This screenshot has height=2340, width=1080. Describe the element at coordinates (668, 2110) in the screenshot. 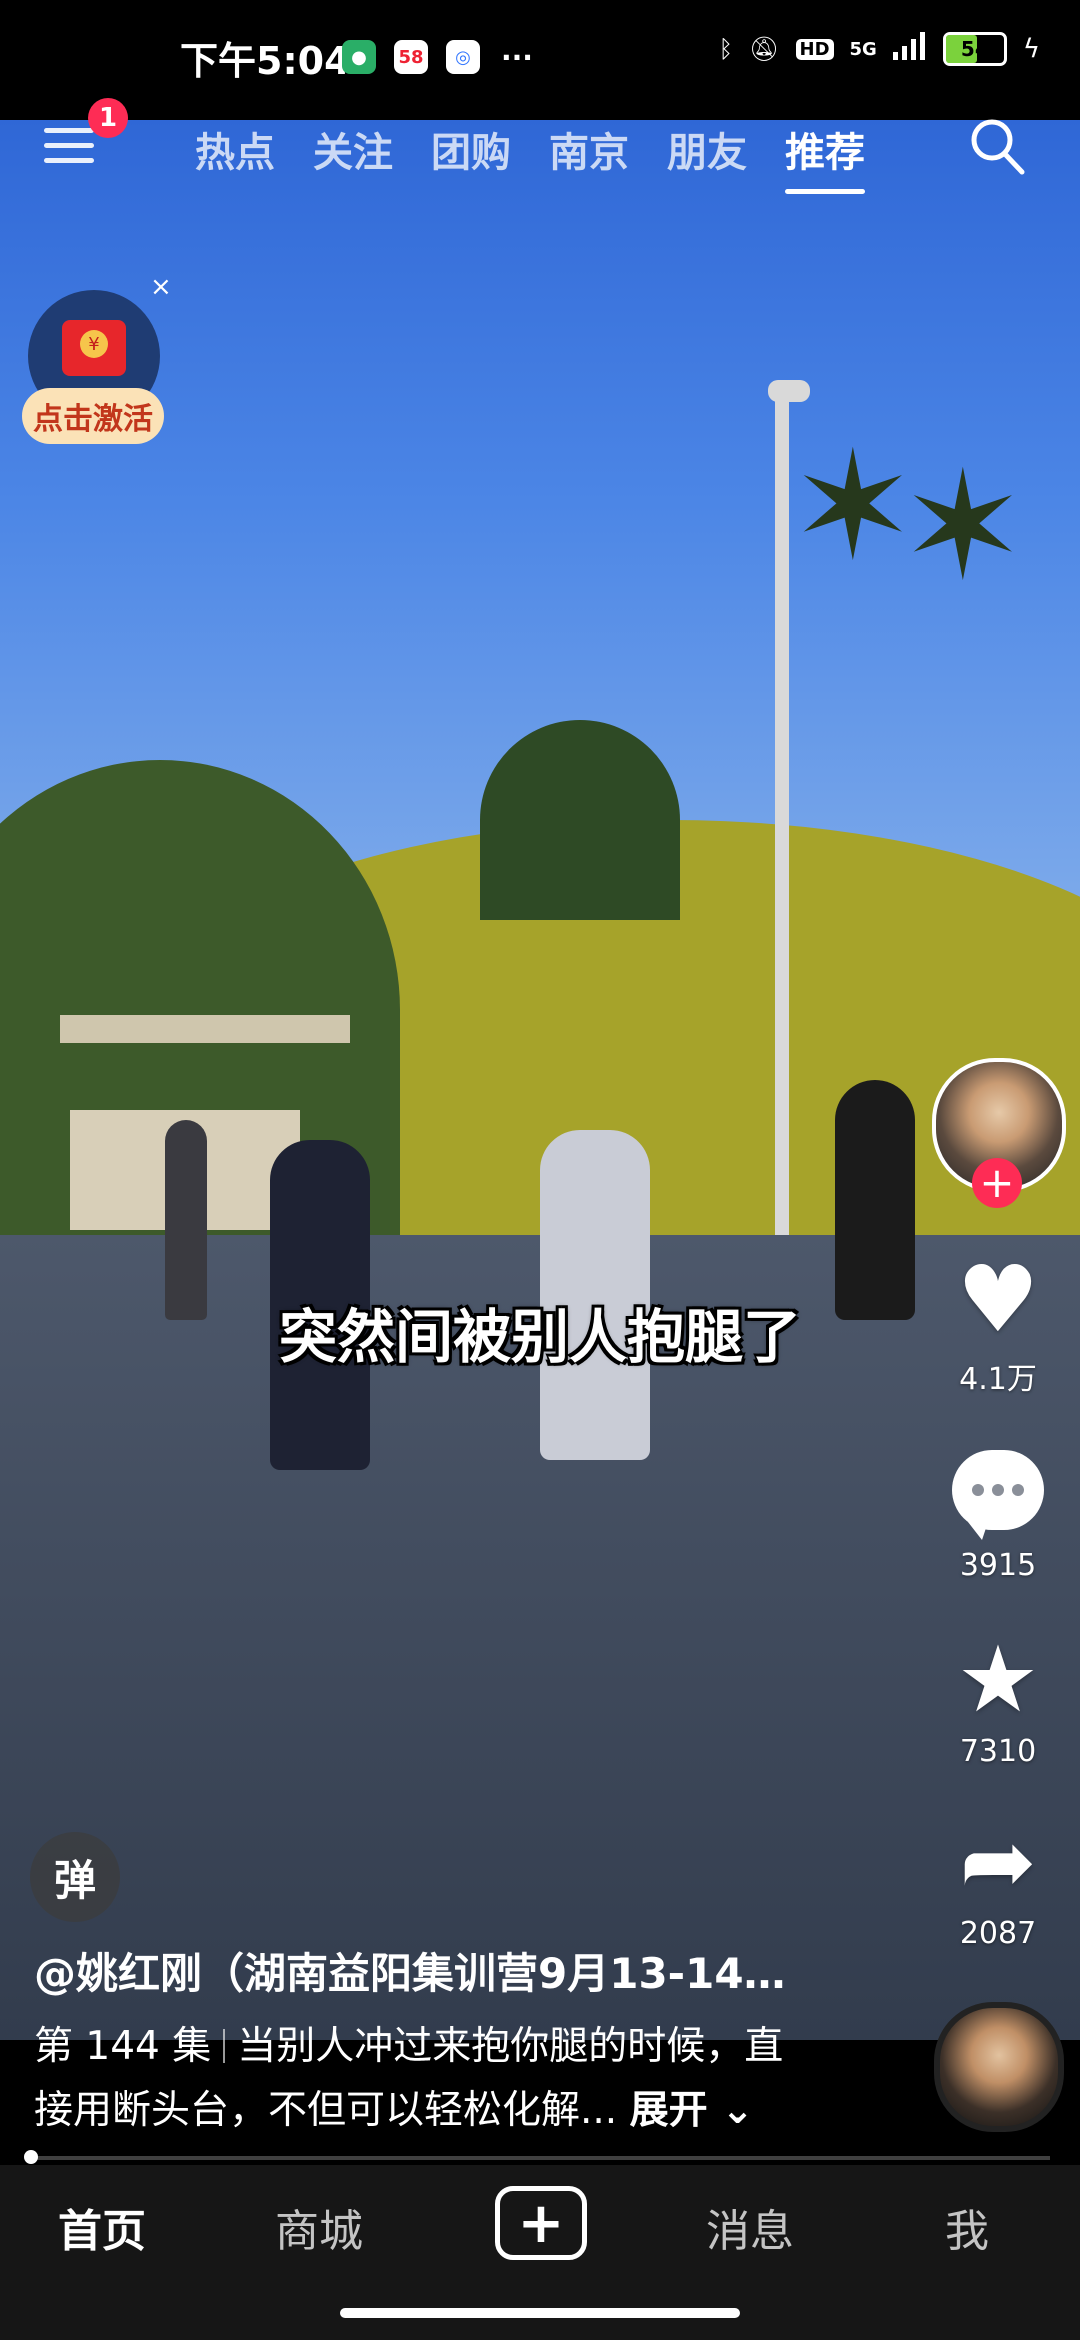

I see `expand-label: 展开` at that location.